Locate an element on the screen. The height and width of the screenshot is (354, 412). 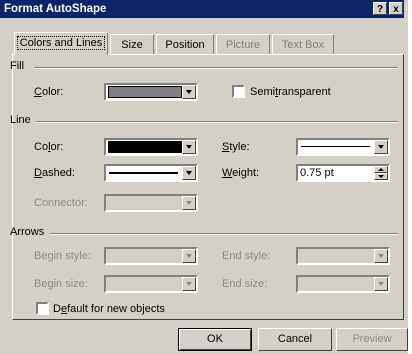
ok-button: OK is located at coordinates (215, 339).